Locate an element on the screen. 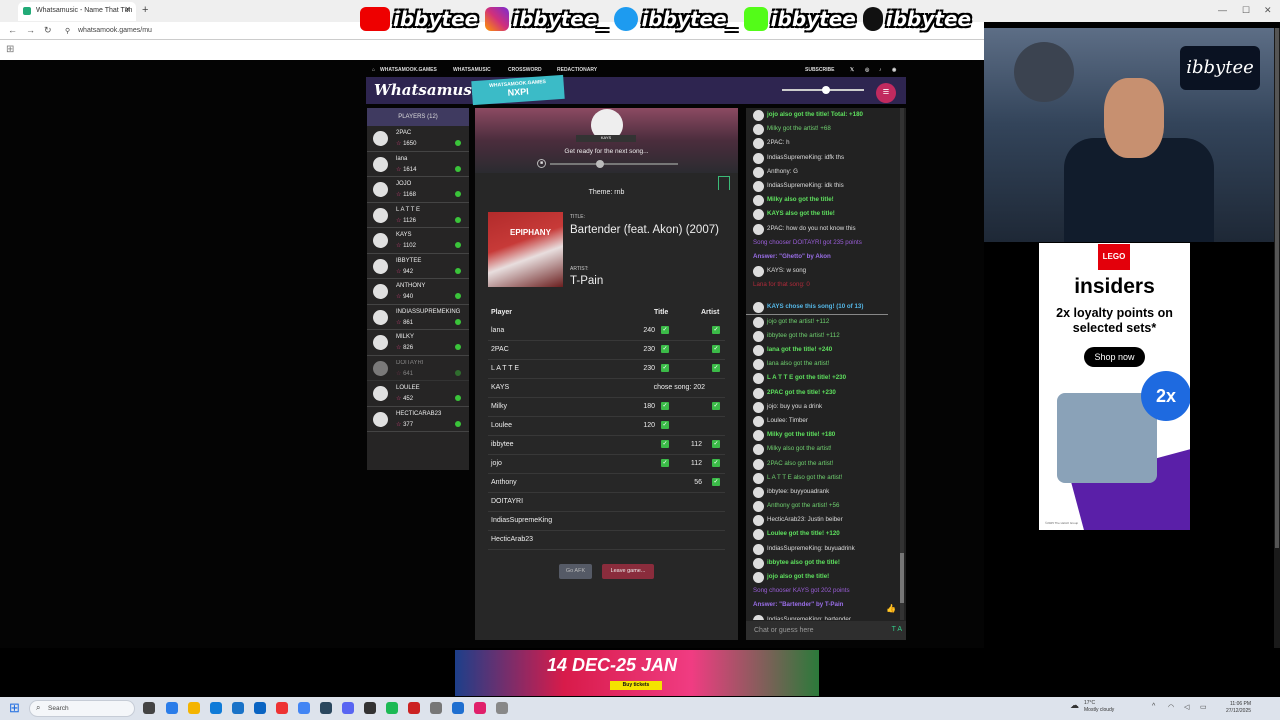  wifi-icon: ◠ is located at coordinates (1171, 707).